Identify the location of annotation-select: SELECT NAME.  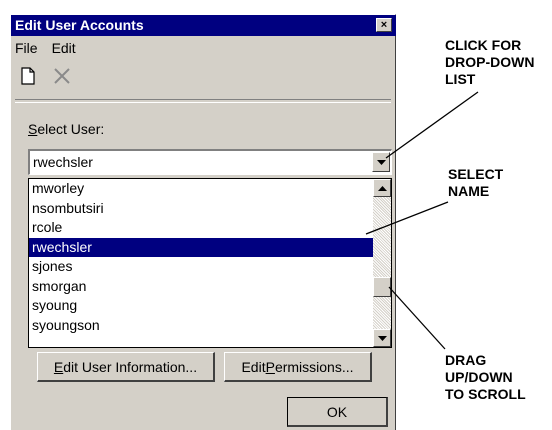
(476, 182).